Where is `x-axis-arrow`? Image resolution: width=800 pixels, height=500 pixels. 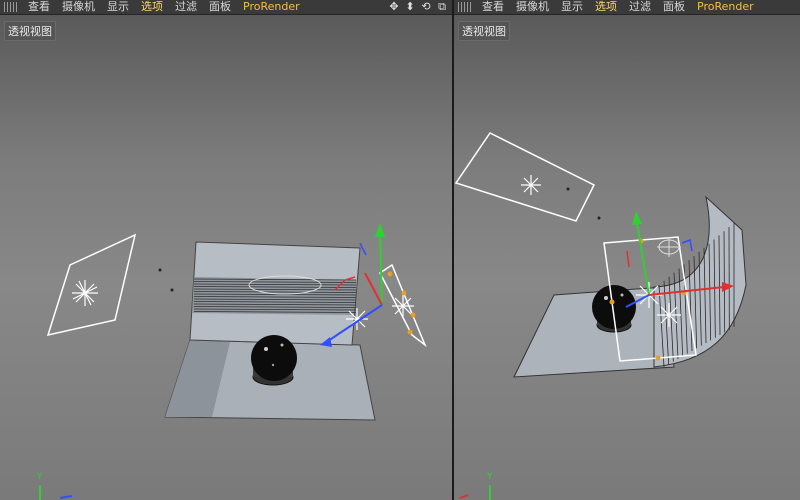 x-axis-arrow is located at coordinates (373, 289).